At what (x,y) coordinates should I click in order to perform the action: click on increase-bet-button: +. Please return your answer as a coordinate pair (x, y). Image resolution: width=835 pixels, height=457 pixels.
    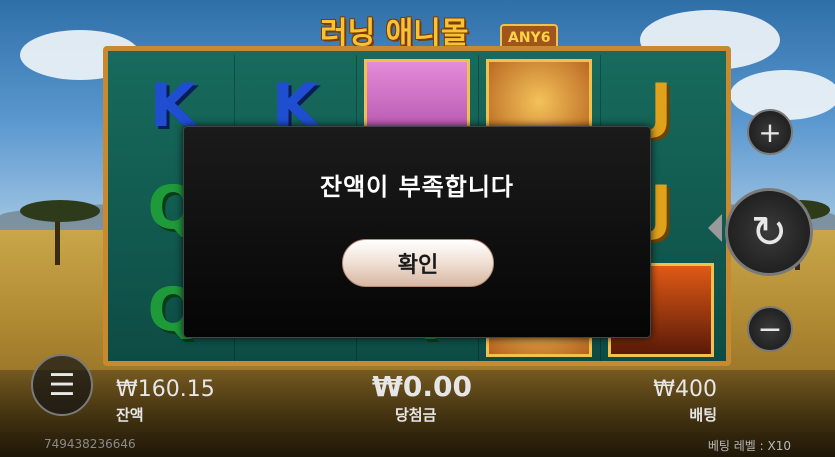
    Looking at the image, I should click on (770, 132).